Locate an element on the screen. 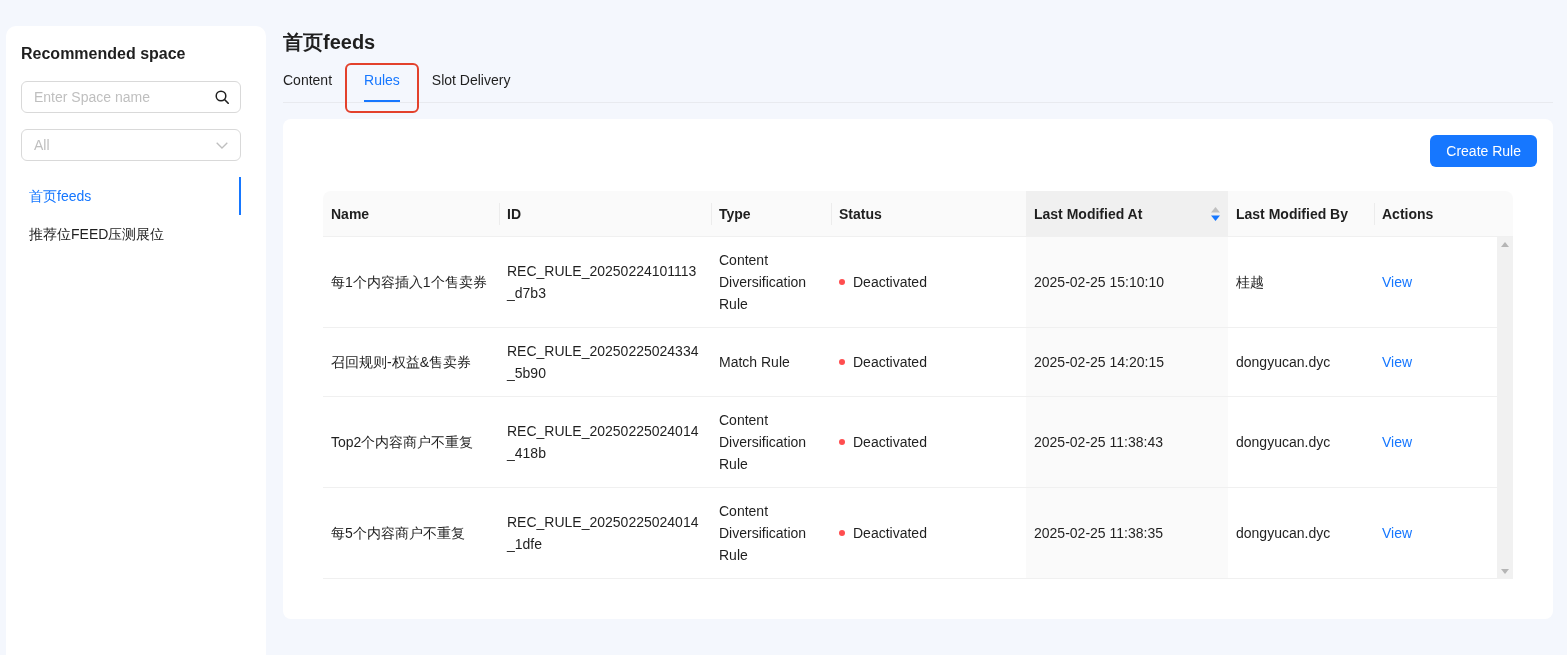  search-icon is located at coordinates (222, 97).